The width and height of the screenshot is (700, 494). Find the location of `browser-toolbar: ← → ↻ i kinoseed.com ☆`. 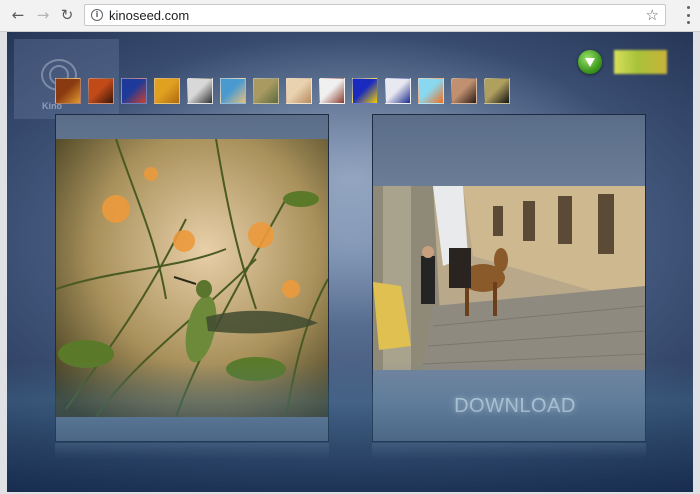

browser-toolbar: ← → ↻ i kinoseed.com ☆ is located at coordinates (350, 16).